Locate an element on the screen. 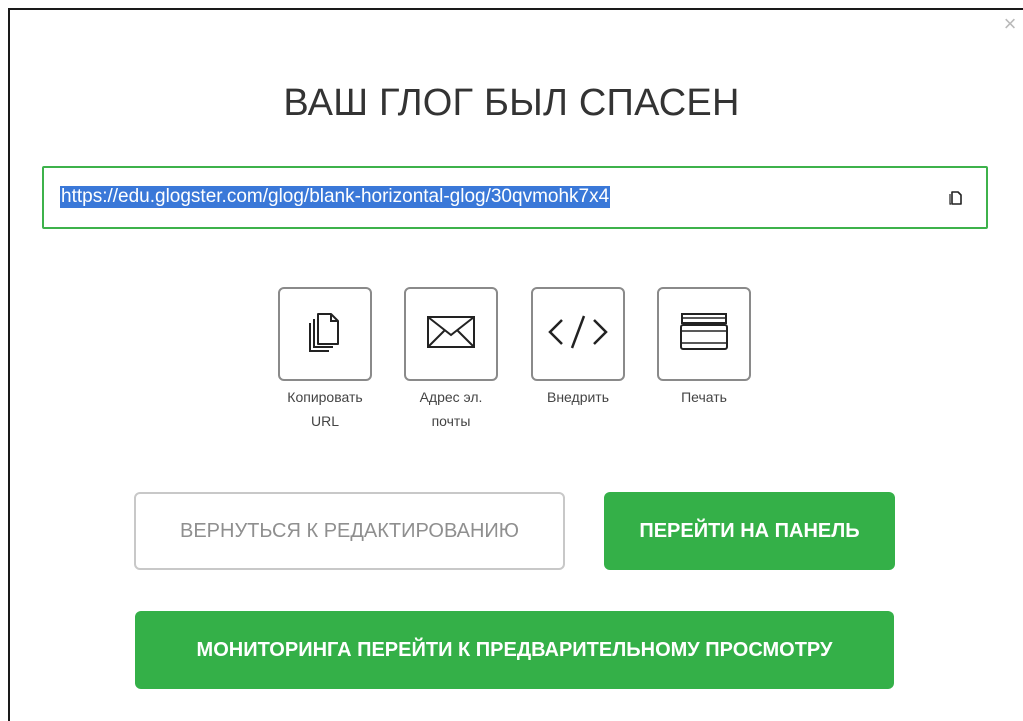  email-button is located at coordinates (451, 334).